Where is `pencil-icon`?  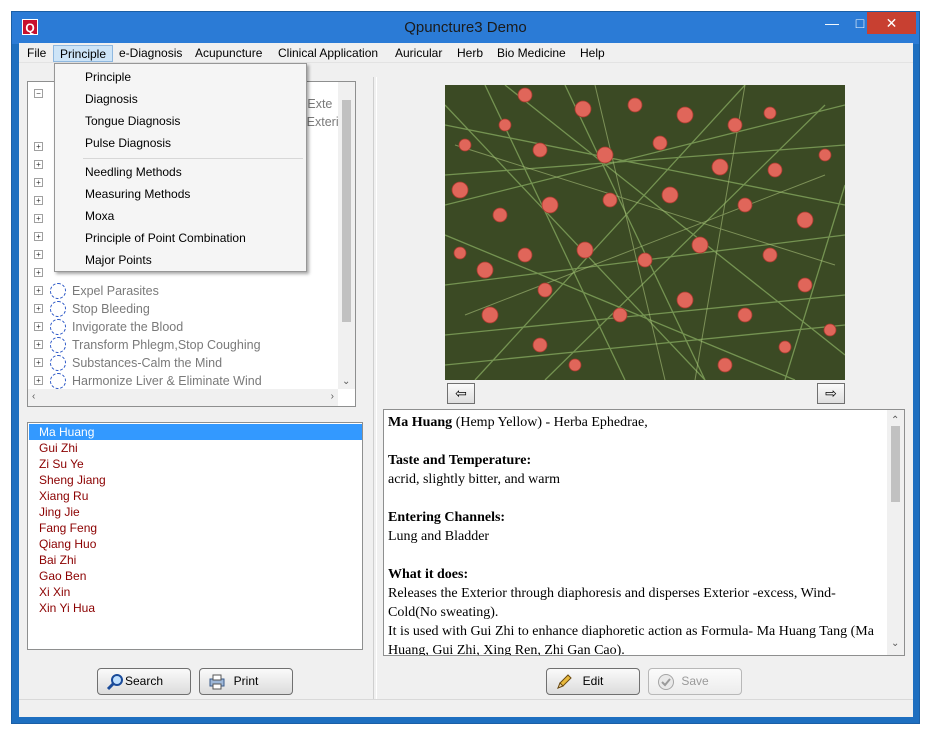
pencil-icon is located at coordinates (564, 681).